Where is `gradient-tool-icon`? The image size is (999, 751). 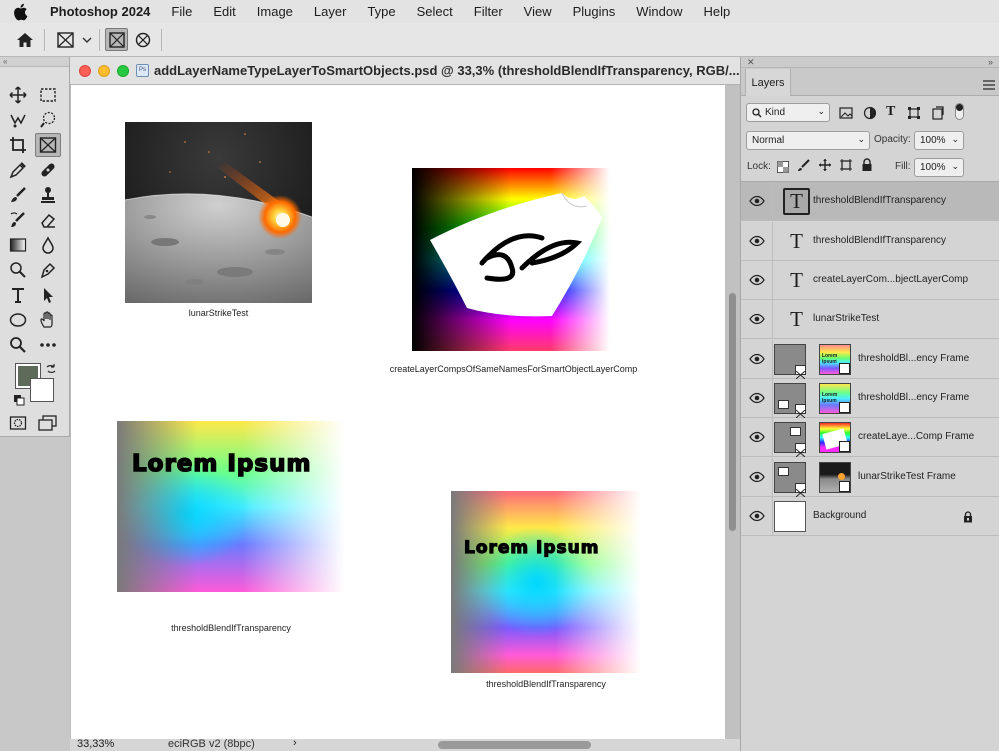
gradient-tool-icon is located at coordinates (18, 245).